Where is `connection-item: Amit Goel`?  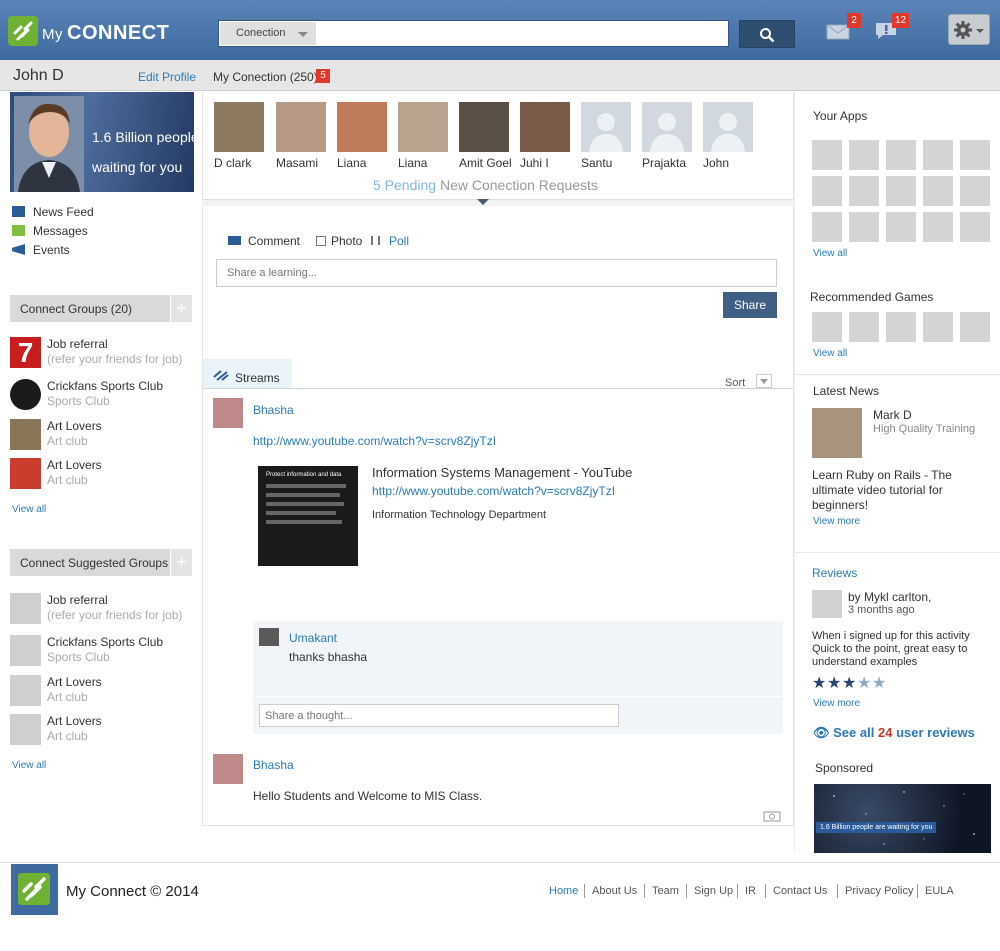 connection-item: Amit Goel is located at coordinates (485, 136).